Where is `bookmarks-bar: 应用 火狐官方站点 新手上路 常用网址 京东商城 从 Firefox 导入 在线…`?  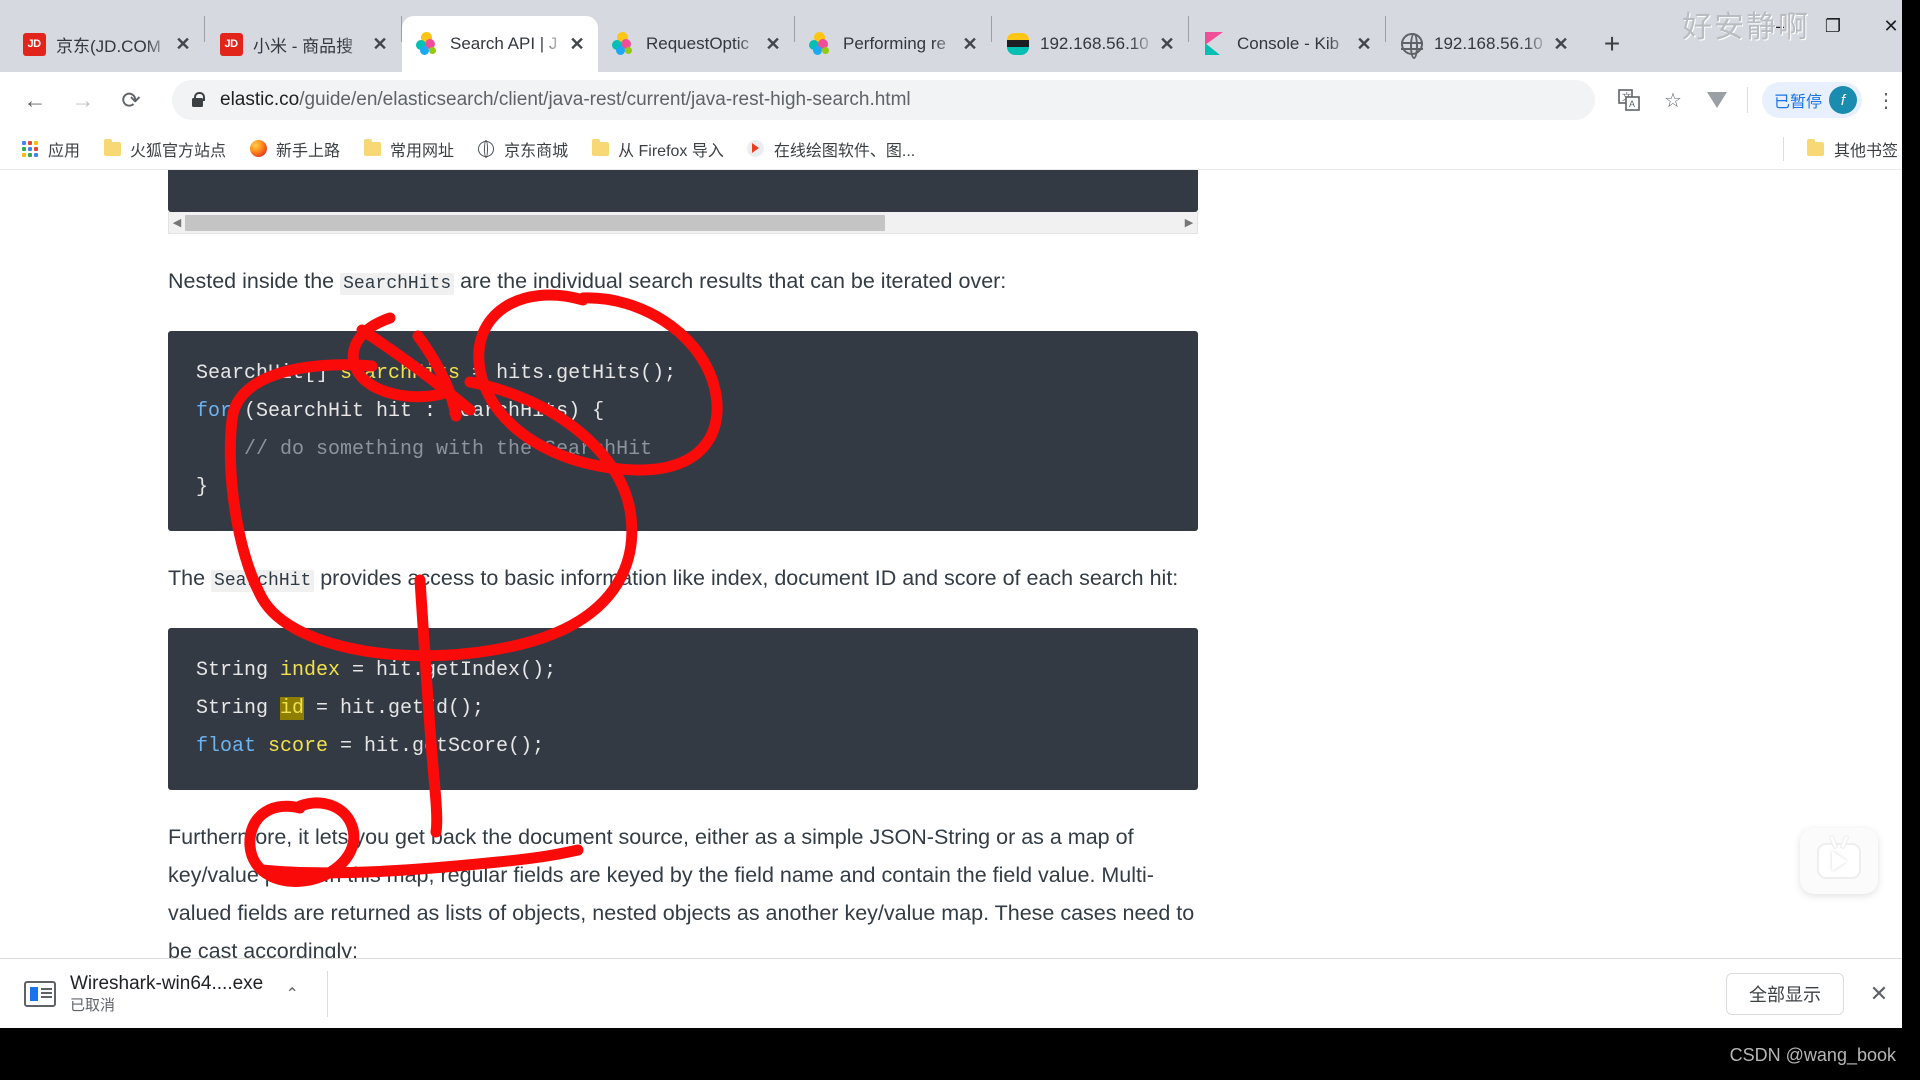 bookmarks-bar: 应用 火狐官方站点 新手上路 常用网址 京东商城 从 Firefox 导入 在线… is located at coordinates (960, 149).